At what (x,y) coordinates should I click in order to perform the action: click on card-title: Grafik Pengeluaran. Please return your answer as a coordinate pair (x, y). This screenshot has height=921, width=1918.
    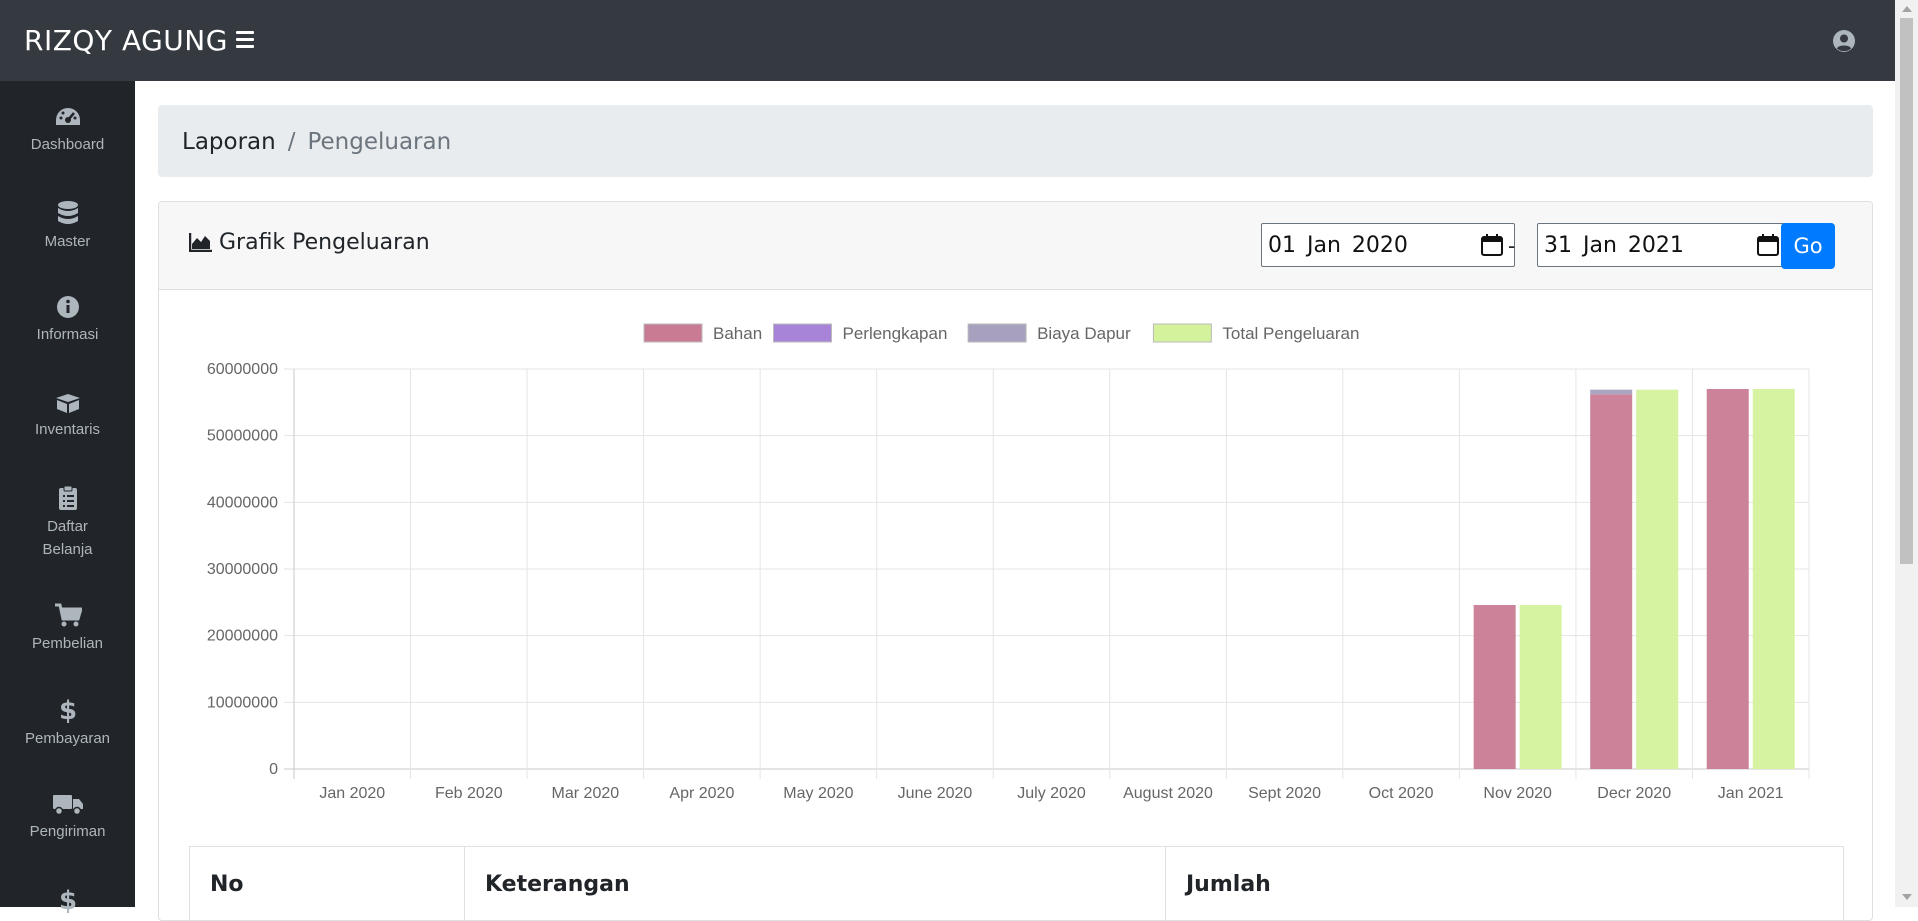
    Looking at the image, I should click on (309, 242).